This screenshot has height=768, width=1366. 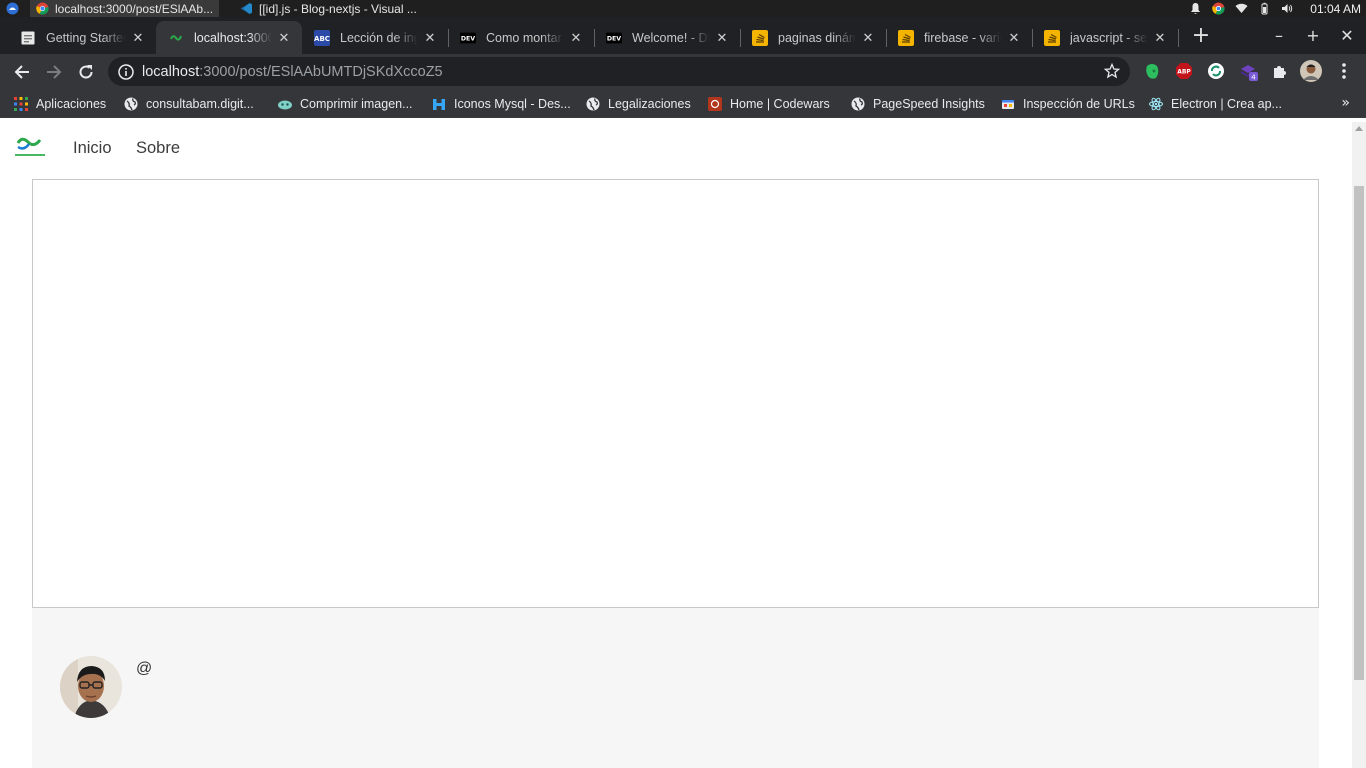 I want to click on tab-welcome-dev: DEV Welcome! - DEV ✕, so click(x=667, y=37).